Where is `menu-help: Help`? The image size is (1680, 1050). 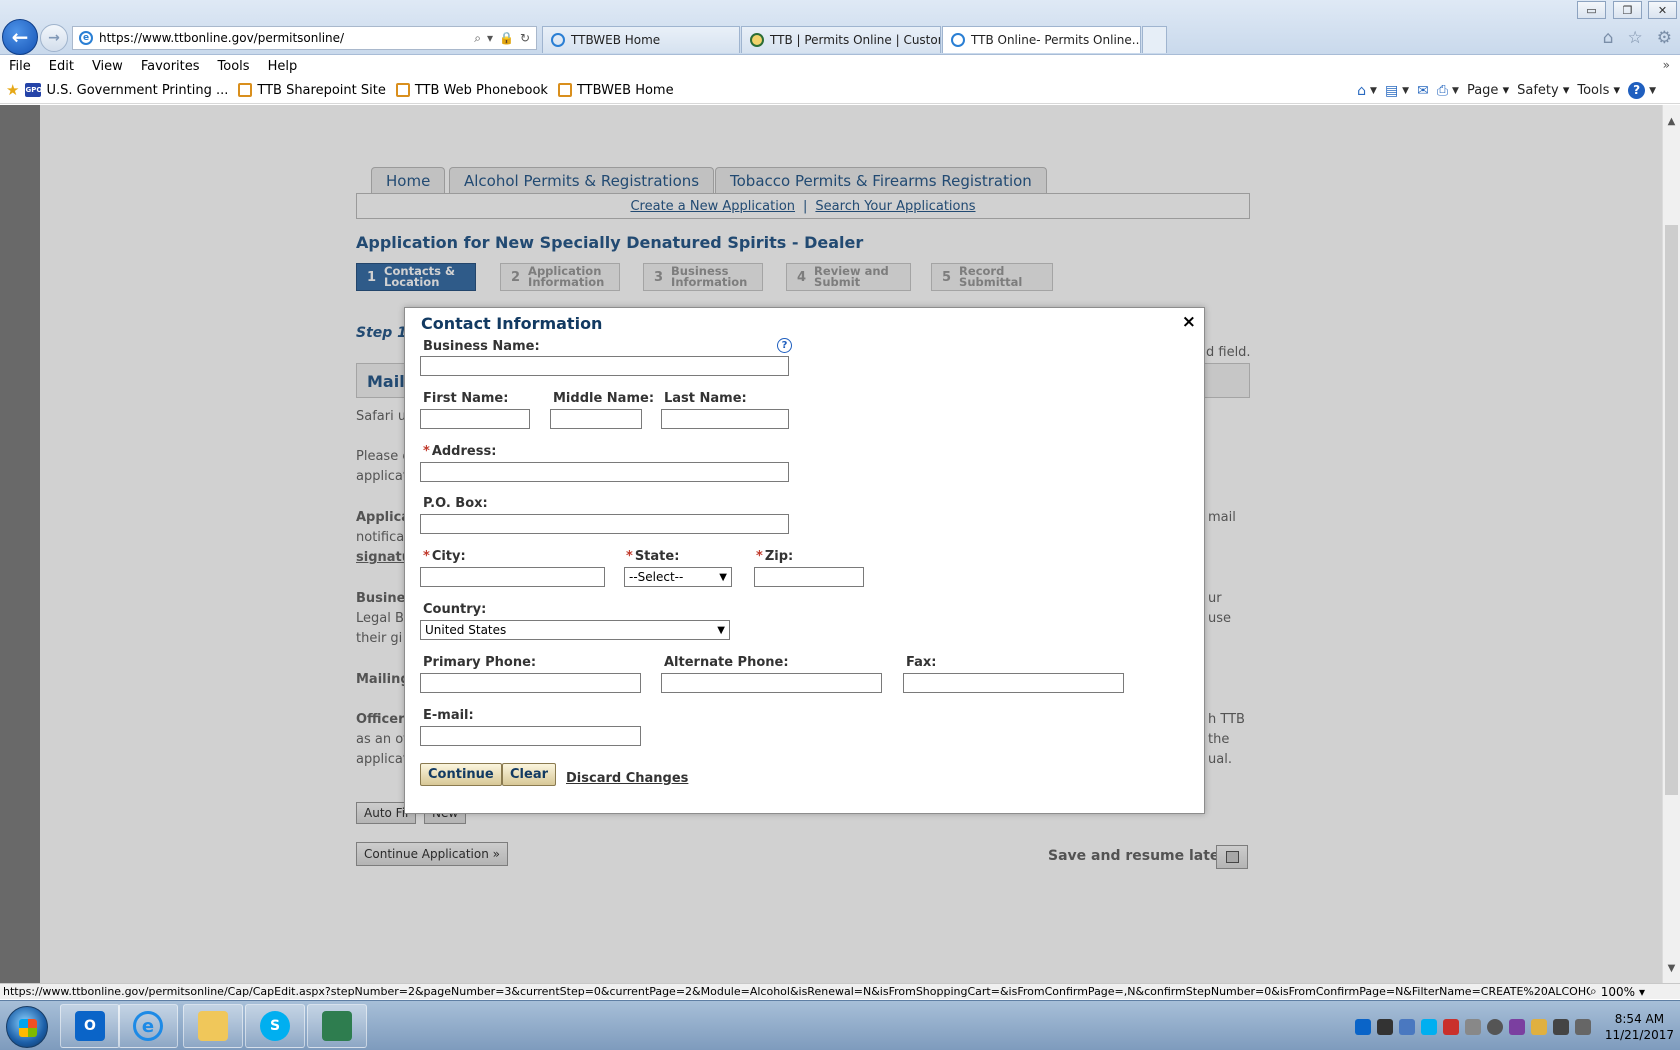
menu-help: Help is located at coordinates (283, 66).